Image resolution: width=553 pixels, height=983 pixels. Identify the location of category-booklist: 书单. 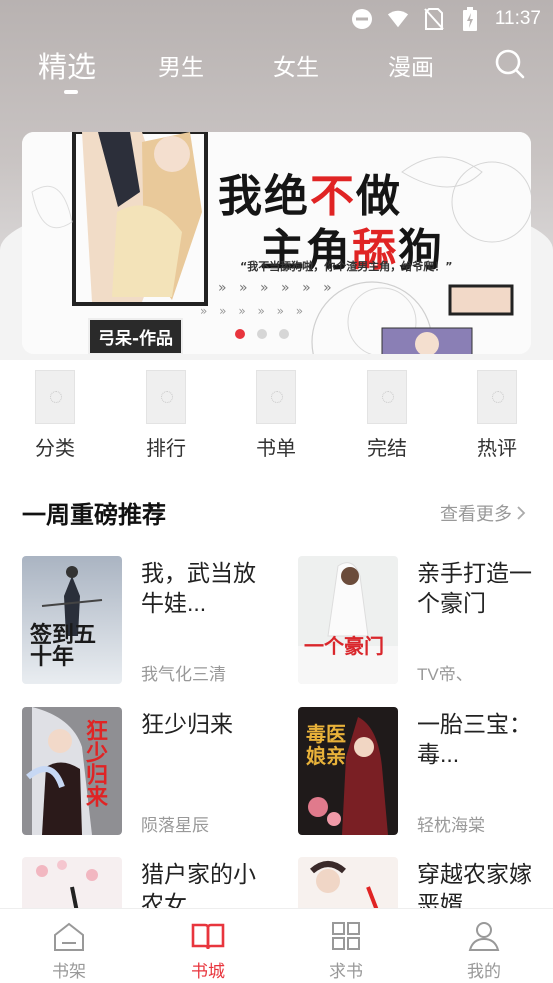
(276, 415).